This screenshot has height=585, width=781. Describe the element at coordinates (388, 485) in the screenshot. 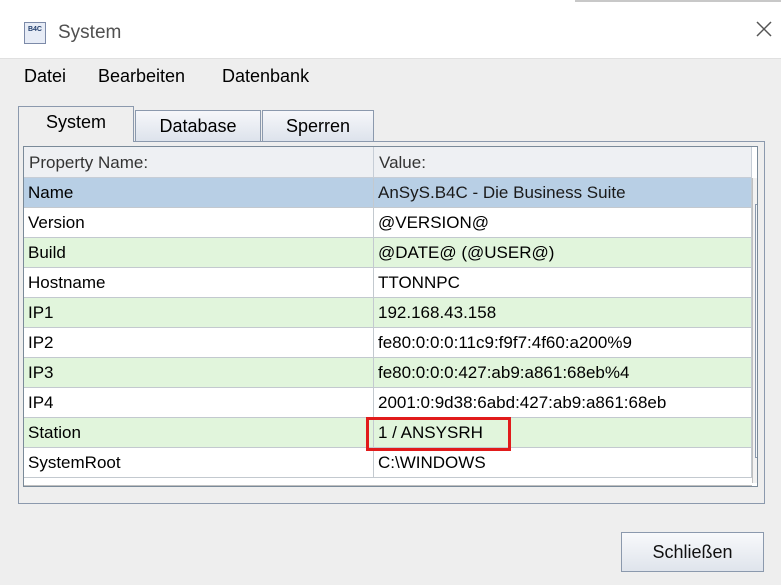

I see `horizontal-scrollbar` at that location.